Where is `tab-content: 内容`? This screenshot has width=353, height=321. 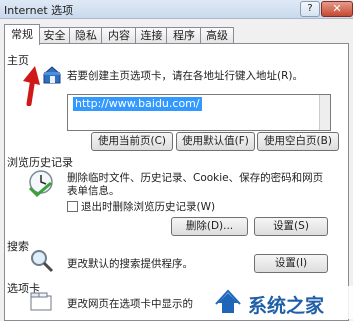 tab-content: 内容 is located at coordinates (119, 35).